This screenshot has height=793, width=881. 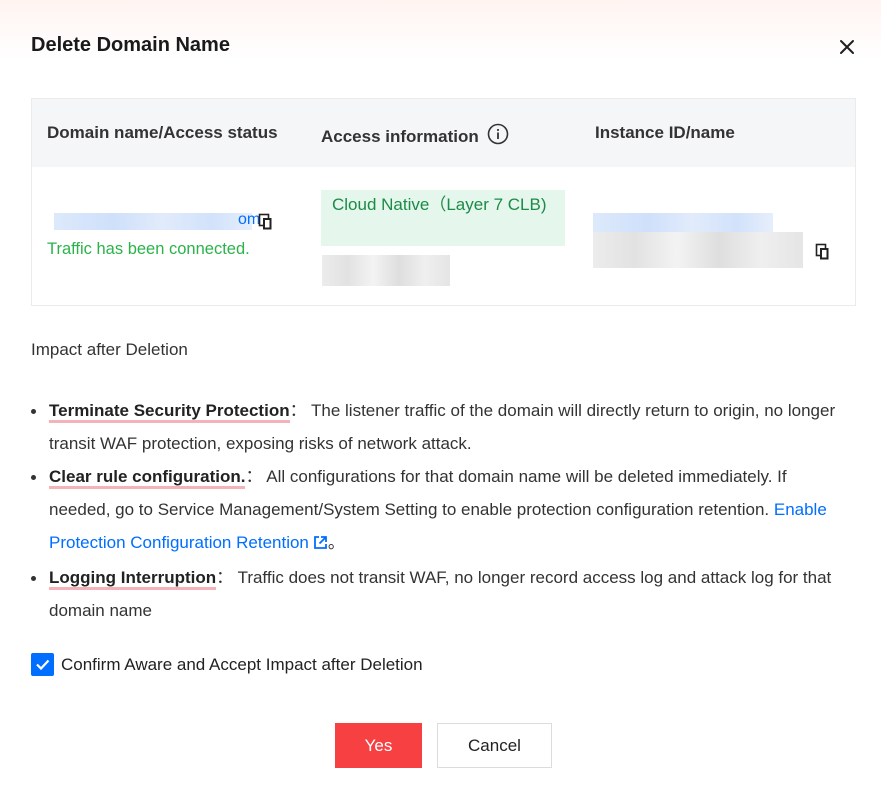 What do you see at coordinates (109, 349) in the screenshot?
I see `impact-title: Impact after Deletion` at bounding box center [109, 349].